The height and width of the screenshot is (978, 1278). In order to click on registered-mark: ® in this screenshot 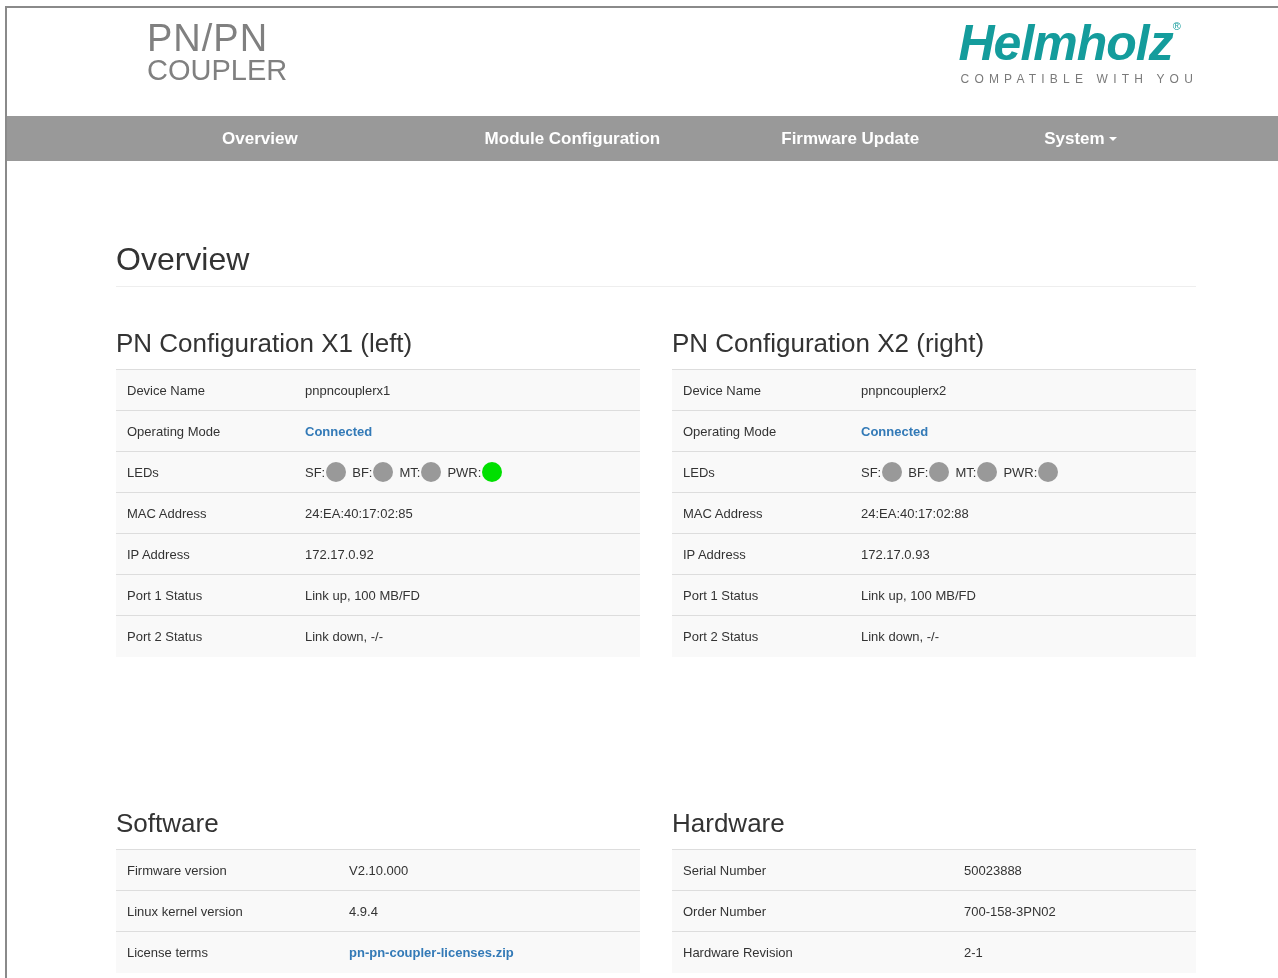, I will do `click(1176, 26)`.